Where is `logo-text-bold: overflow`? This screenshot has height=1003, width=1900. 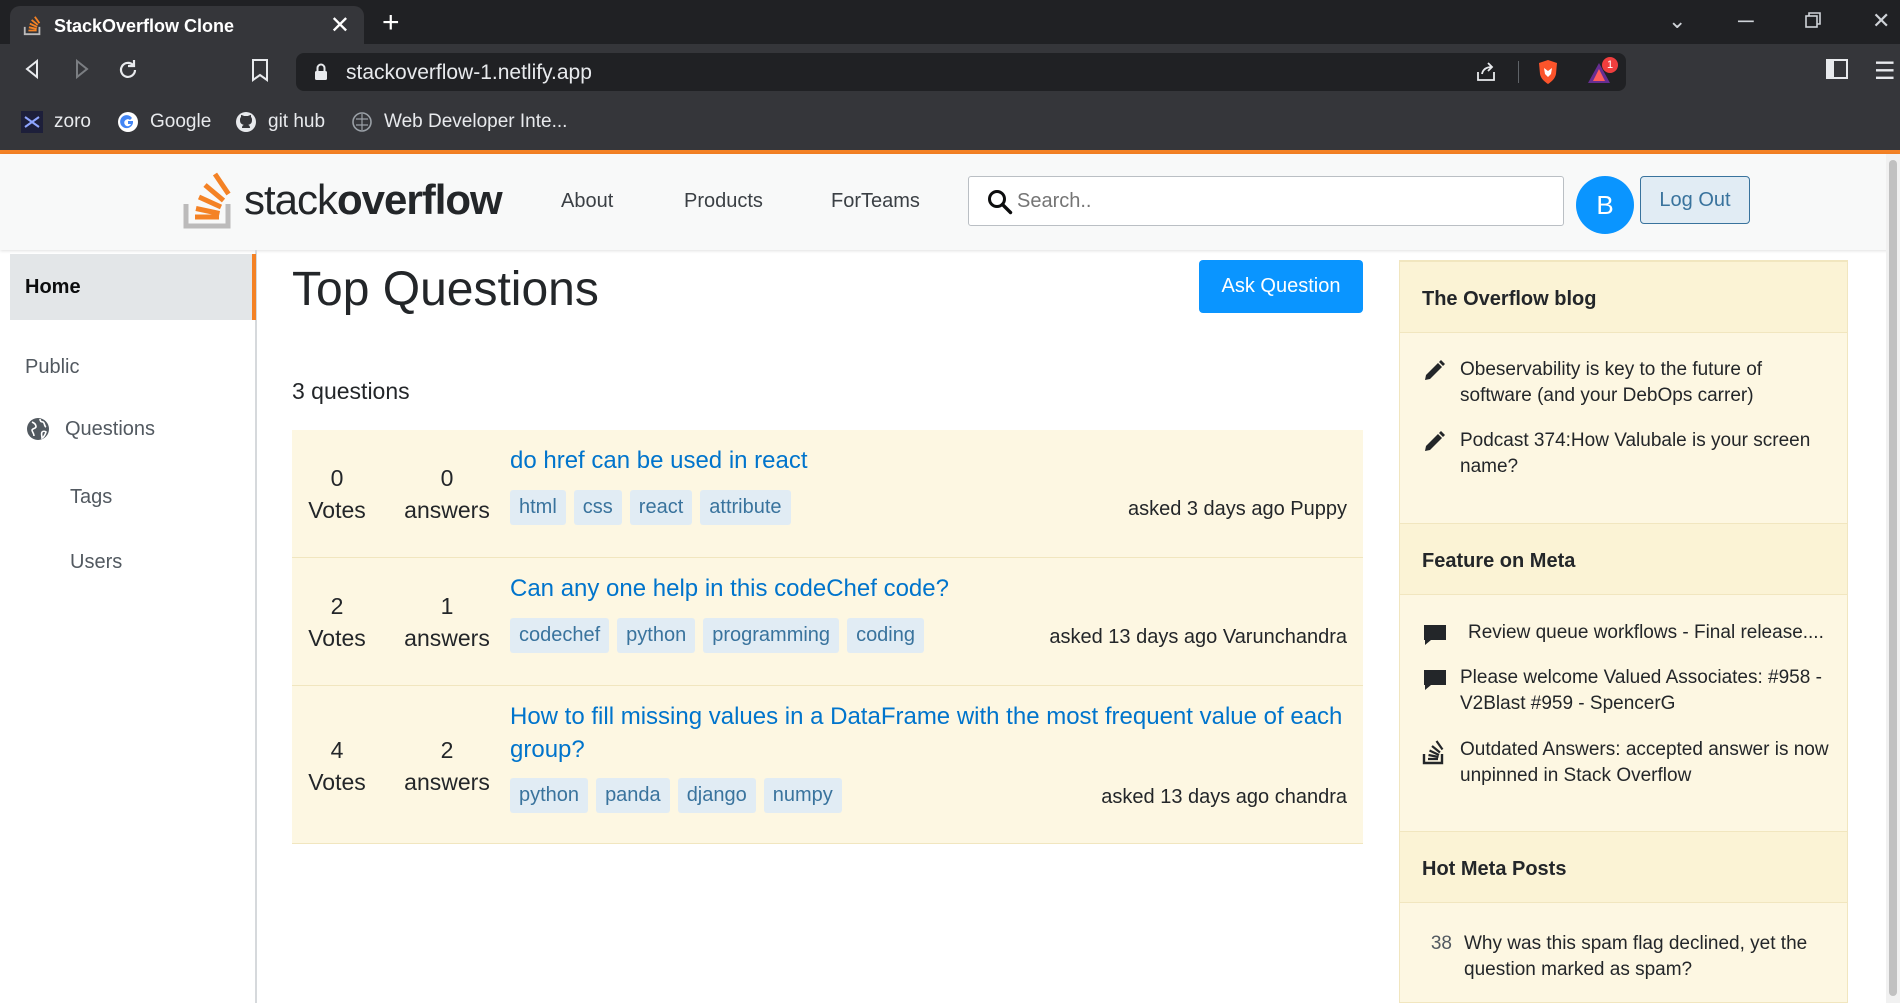 logo-text-bold: overflow is located at coordinates (420, 199).